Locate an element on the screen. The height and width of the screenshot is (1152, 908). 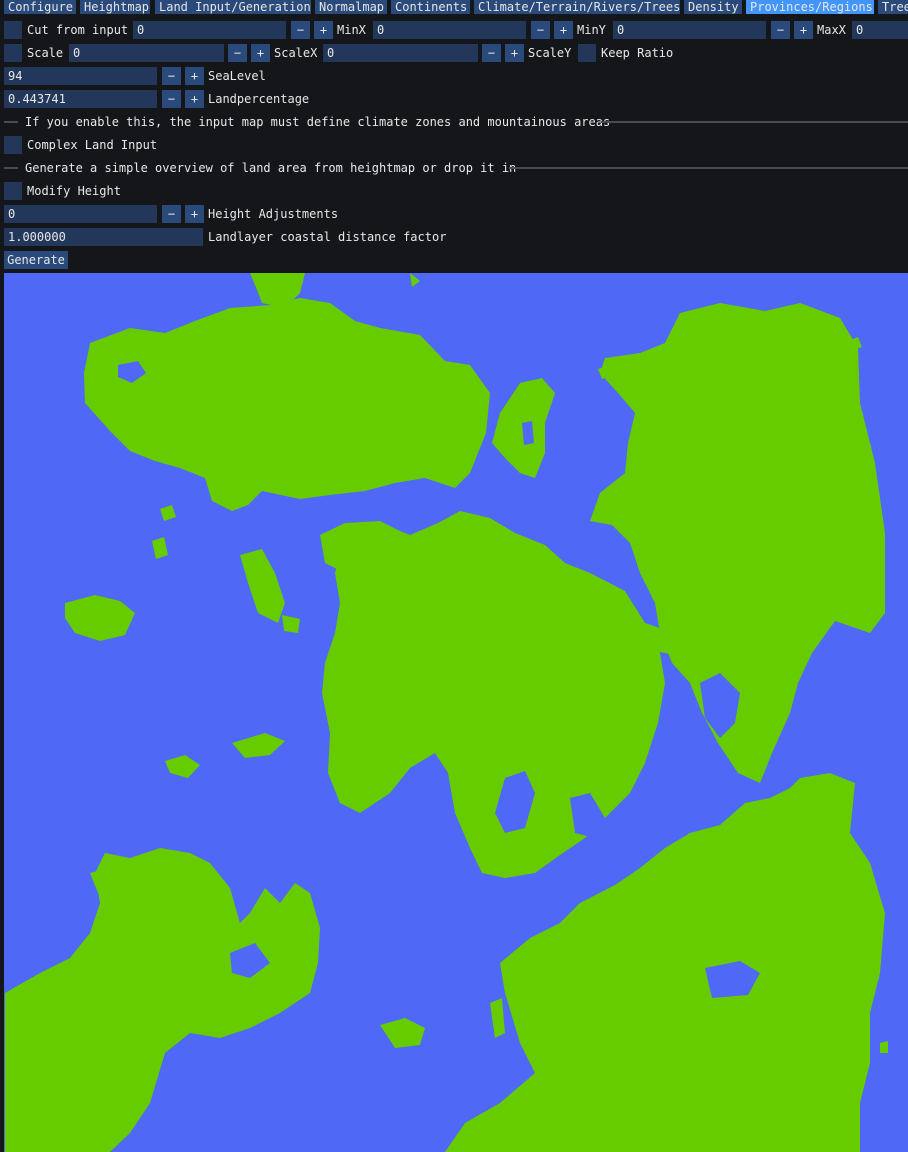
keep-ratio-label: Keep Ratio is located at coordinates (637, 53).